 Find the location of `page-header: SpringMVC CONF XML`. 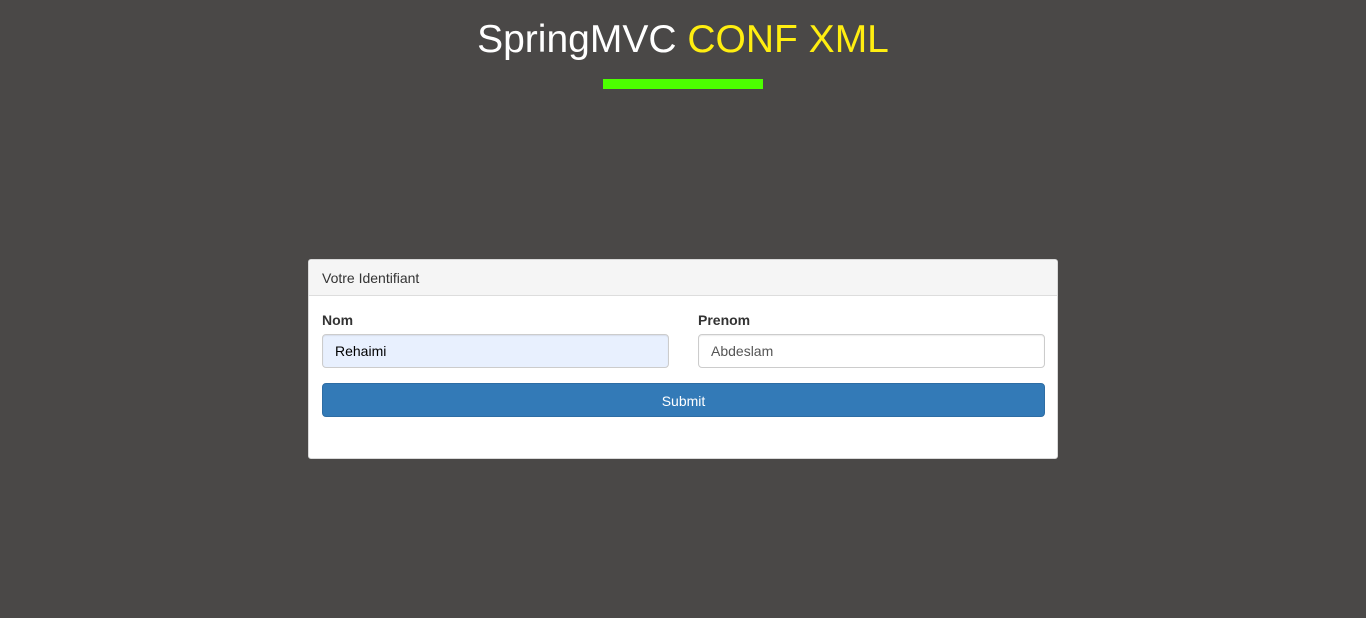

page-header: SpringMVC CONF XML is located at coordinates (683, 40).